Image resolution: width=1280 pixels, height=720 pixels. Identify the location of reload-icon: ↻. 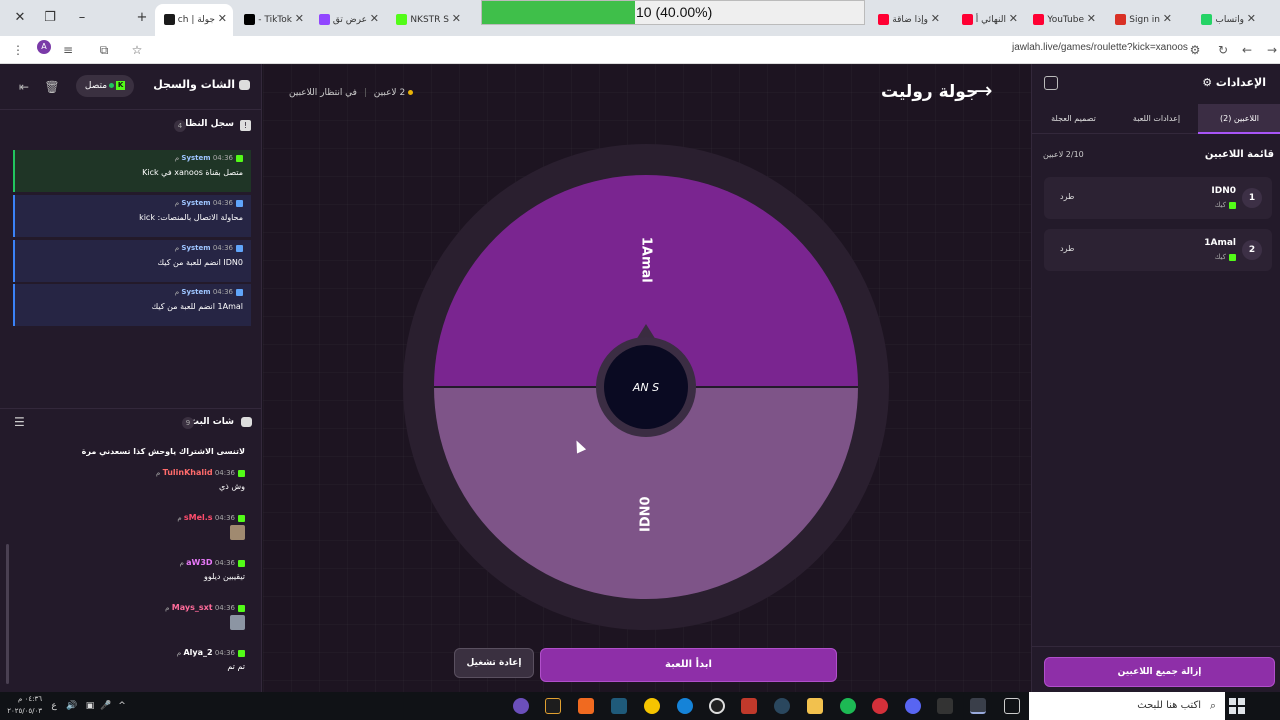
(1223, 50).